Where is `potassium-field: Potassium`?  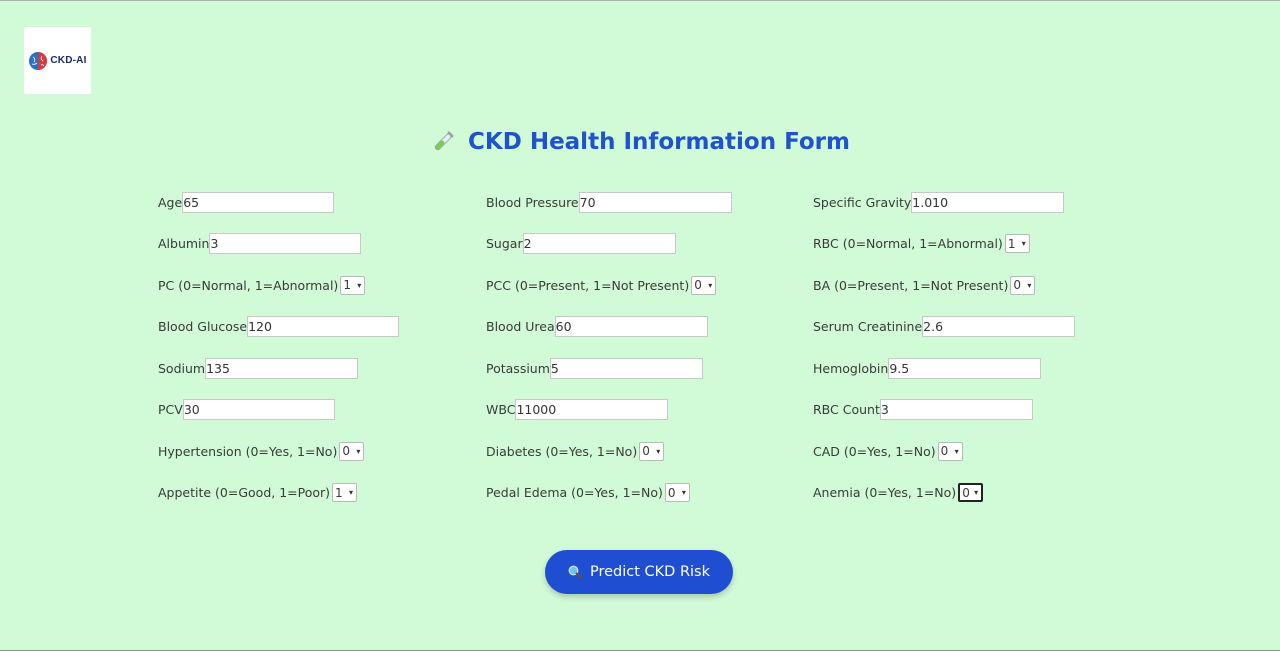 potassium-field: Potassium is located at coordinates (594, 368).